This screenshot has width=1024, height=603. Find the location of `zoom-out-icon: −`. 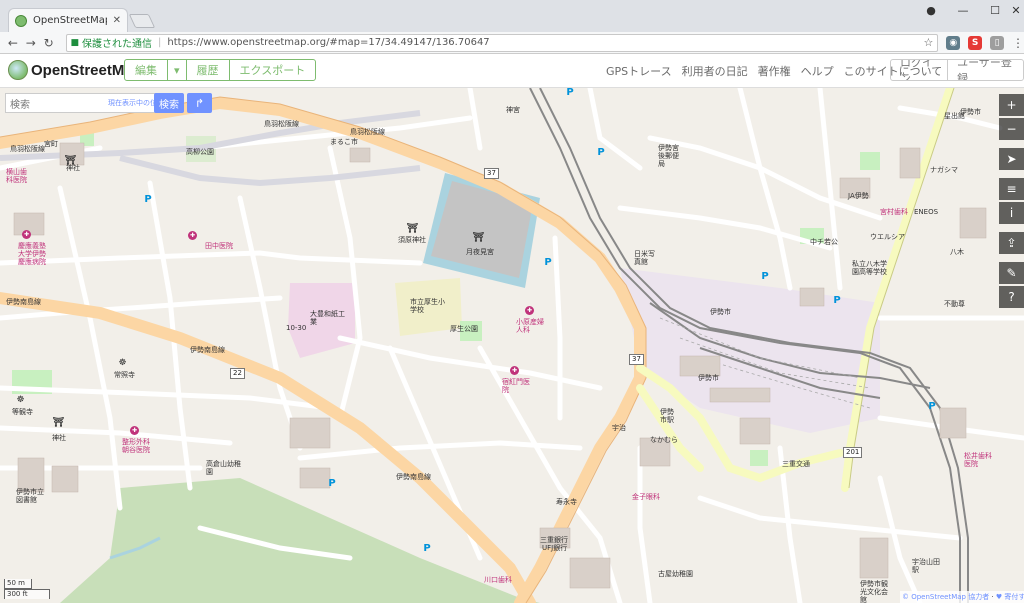

zoom-out-icon: − is located at coordinates (1011, 129).